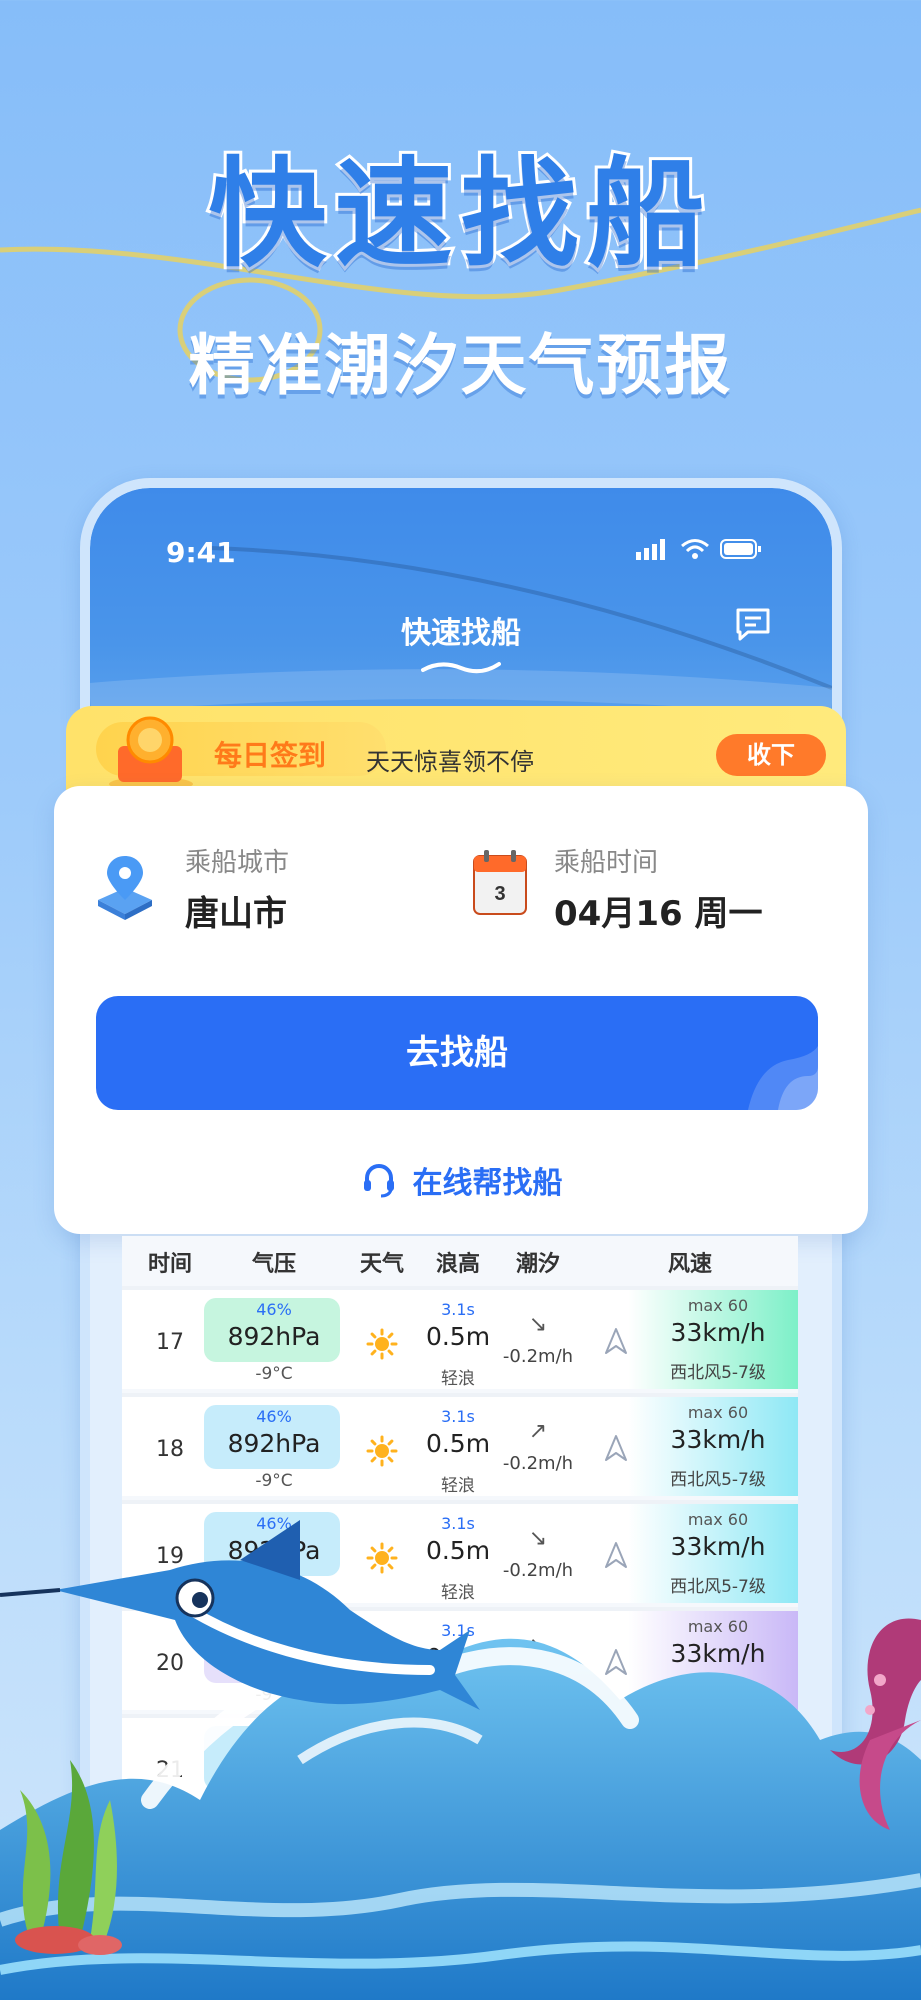  What do you see at coordinates (379, 1181) in the screenshot?
I see `headset-icon` at bounding box center [379, 1181].